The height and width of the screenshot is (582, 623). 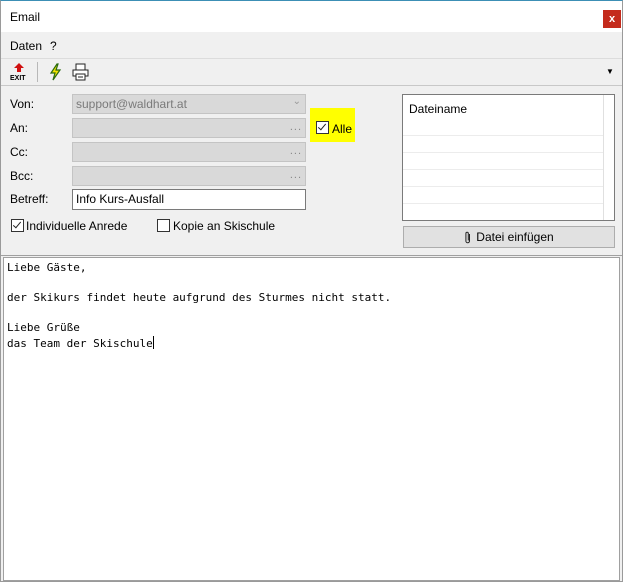 What do you see at coordinates (508, 157) in the screenshot?
I see `attachment-list: Dateiname` at bounding box center [508, 157].